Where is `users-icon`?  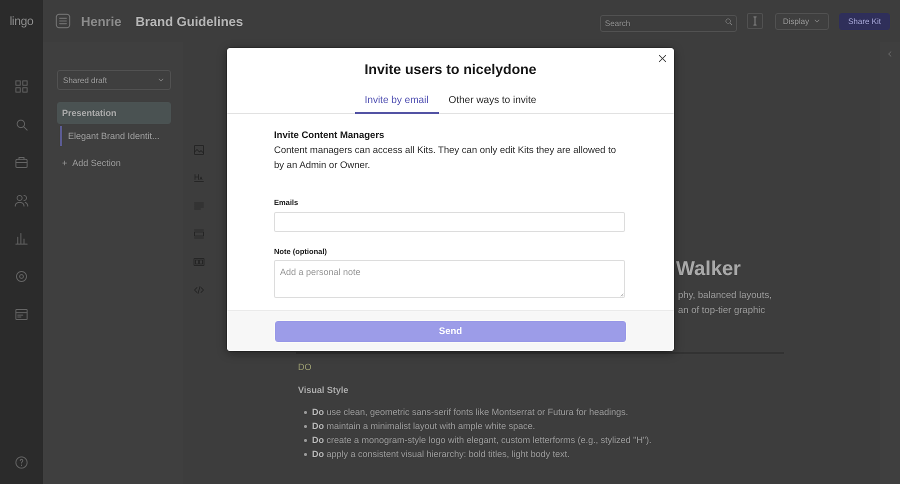 users-icon is located at coordinates (21, 200).